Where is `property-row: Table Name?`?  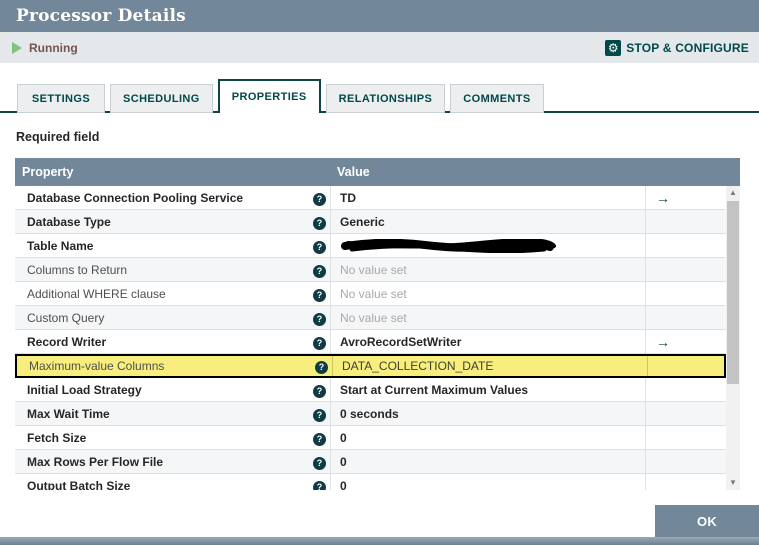
property-row: Table Name? is located at coordinates (370, 246).